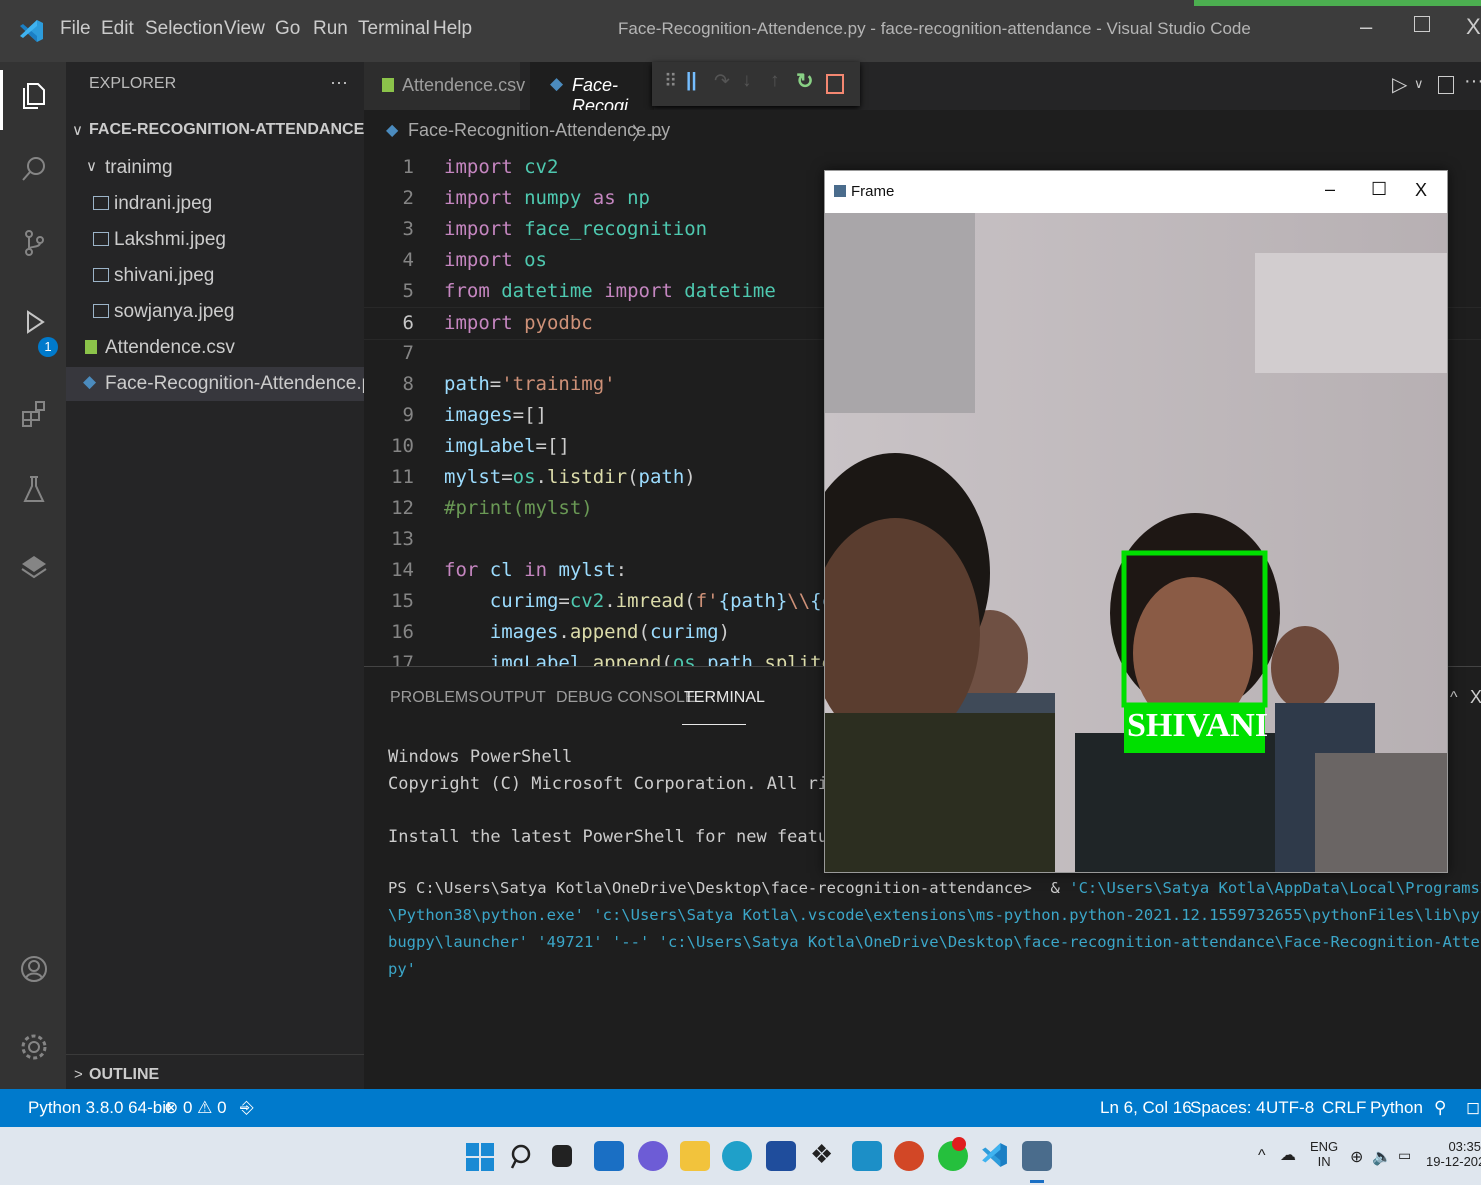  I want to click on maximize-panel-icon: ^, so click(1454, 698).